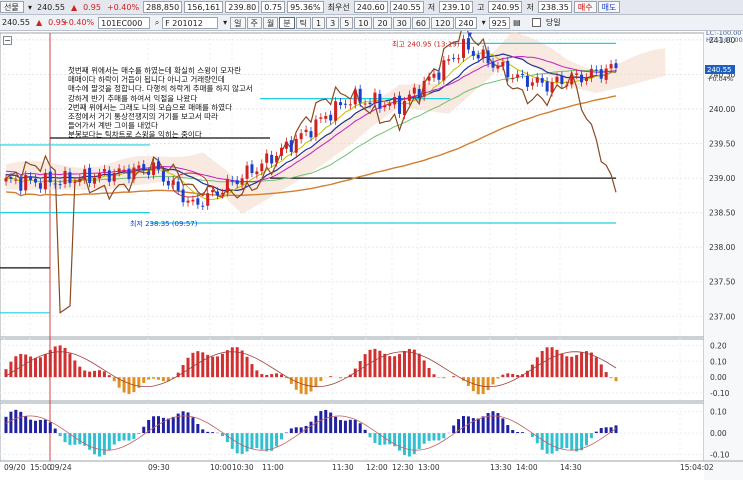  I want to click on interval-1: 1, so click(319, 22).